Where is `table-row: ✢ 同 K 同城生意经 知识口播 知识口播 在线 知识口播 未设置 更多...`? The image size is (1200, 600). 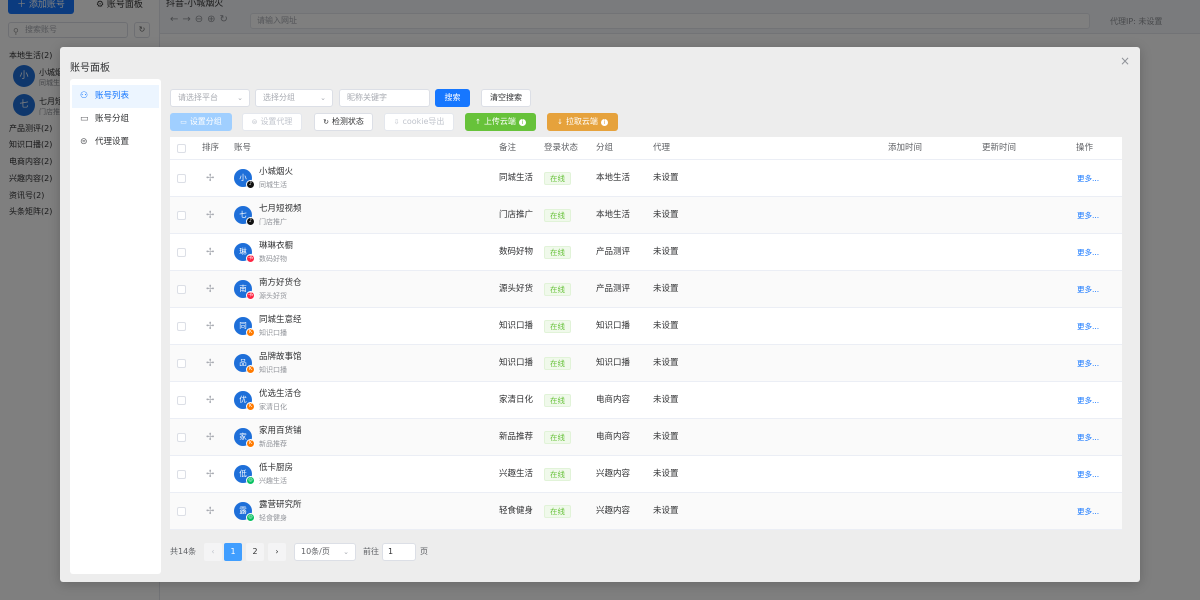
table-row: ✢ 同 K 同城生意经 知识口播 知识口播 在线 知识口播 未设置 更多... is located at coordinates (646, 326).